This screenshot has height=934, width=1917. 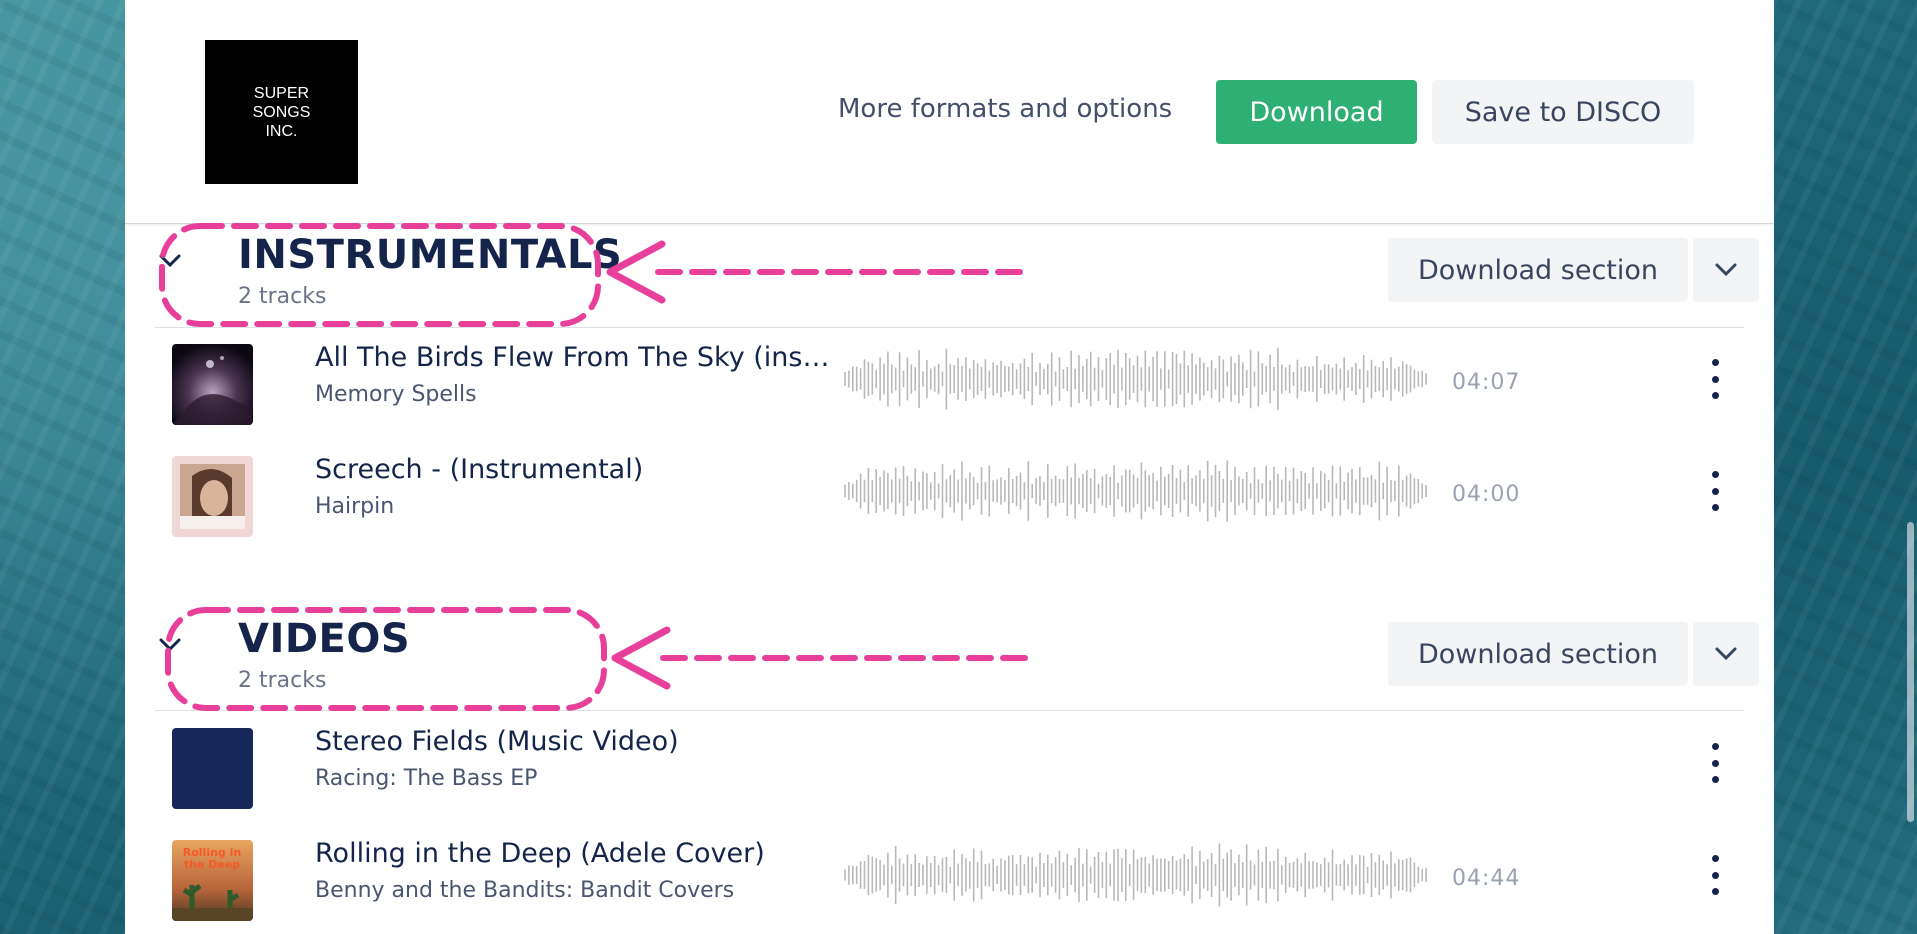 What do you see at coordinates (497, 741) in the screenshot?
I see `track-title: Stereo Fields (Music Video)` at bounding box center [497, 741].